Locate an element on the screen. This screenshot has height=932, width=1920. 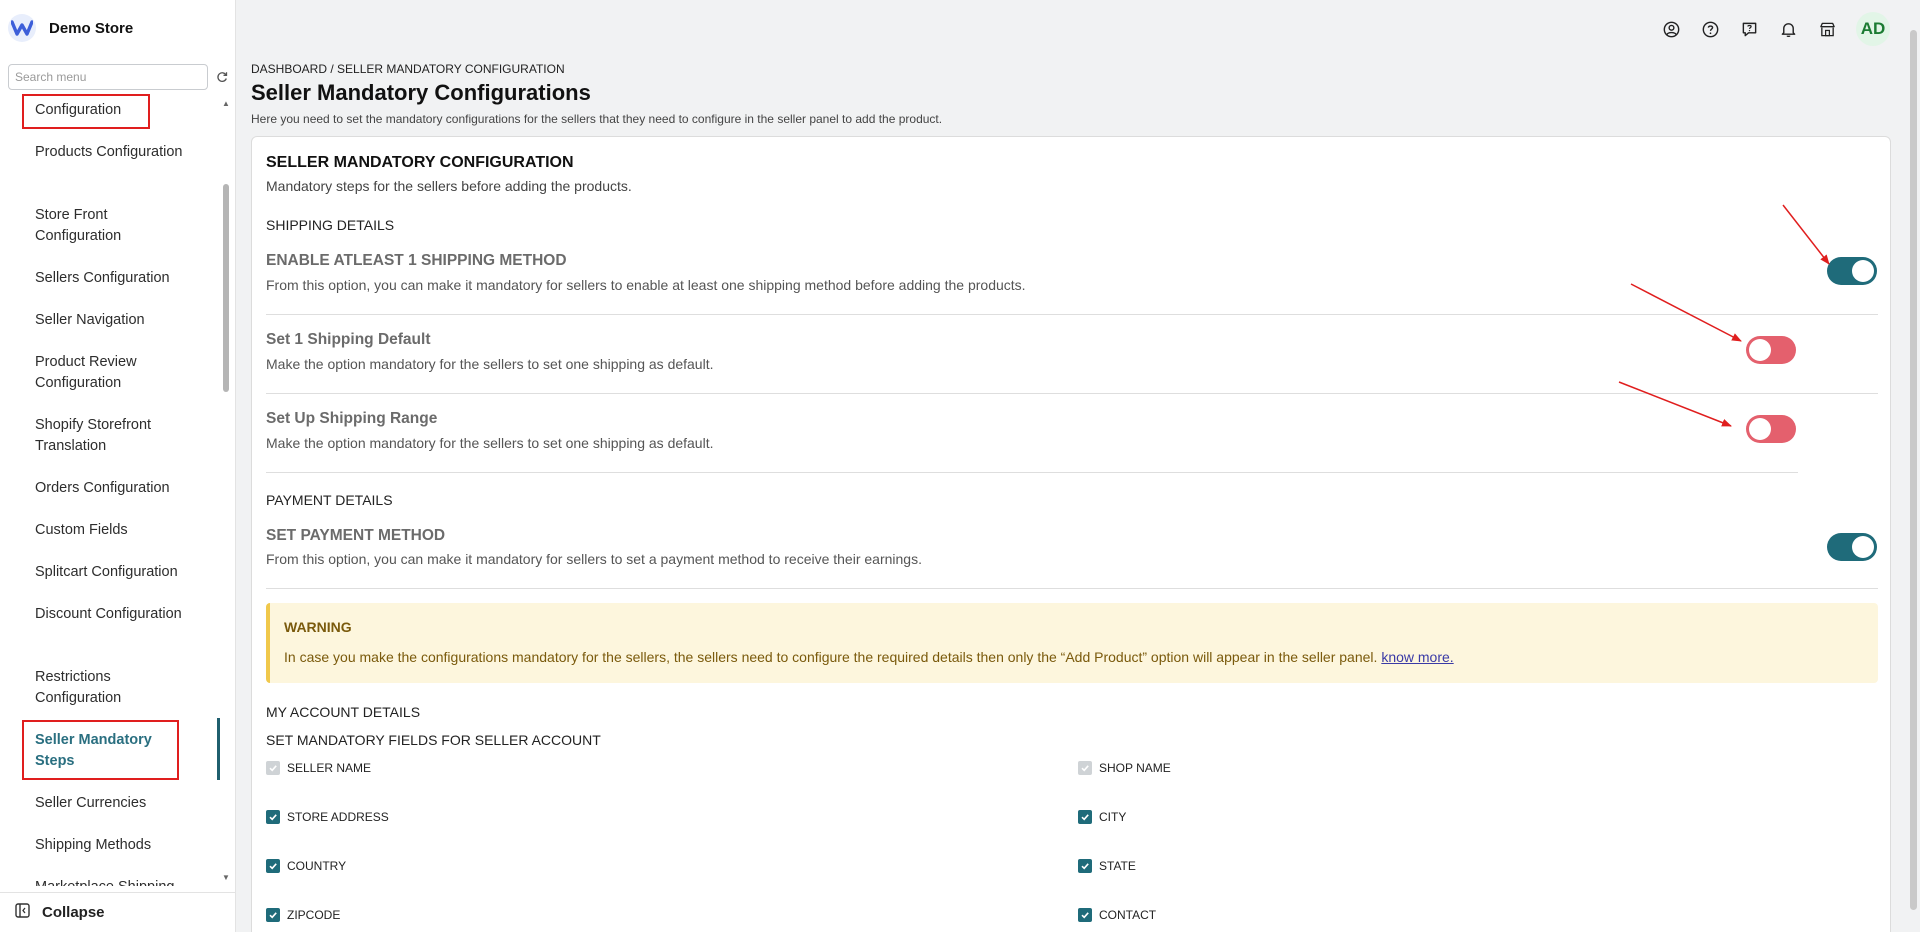
sidebar-item-seller-navigation: Seller Navigation is located at coordinates (115, 320).